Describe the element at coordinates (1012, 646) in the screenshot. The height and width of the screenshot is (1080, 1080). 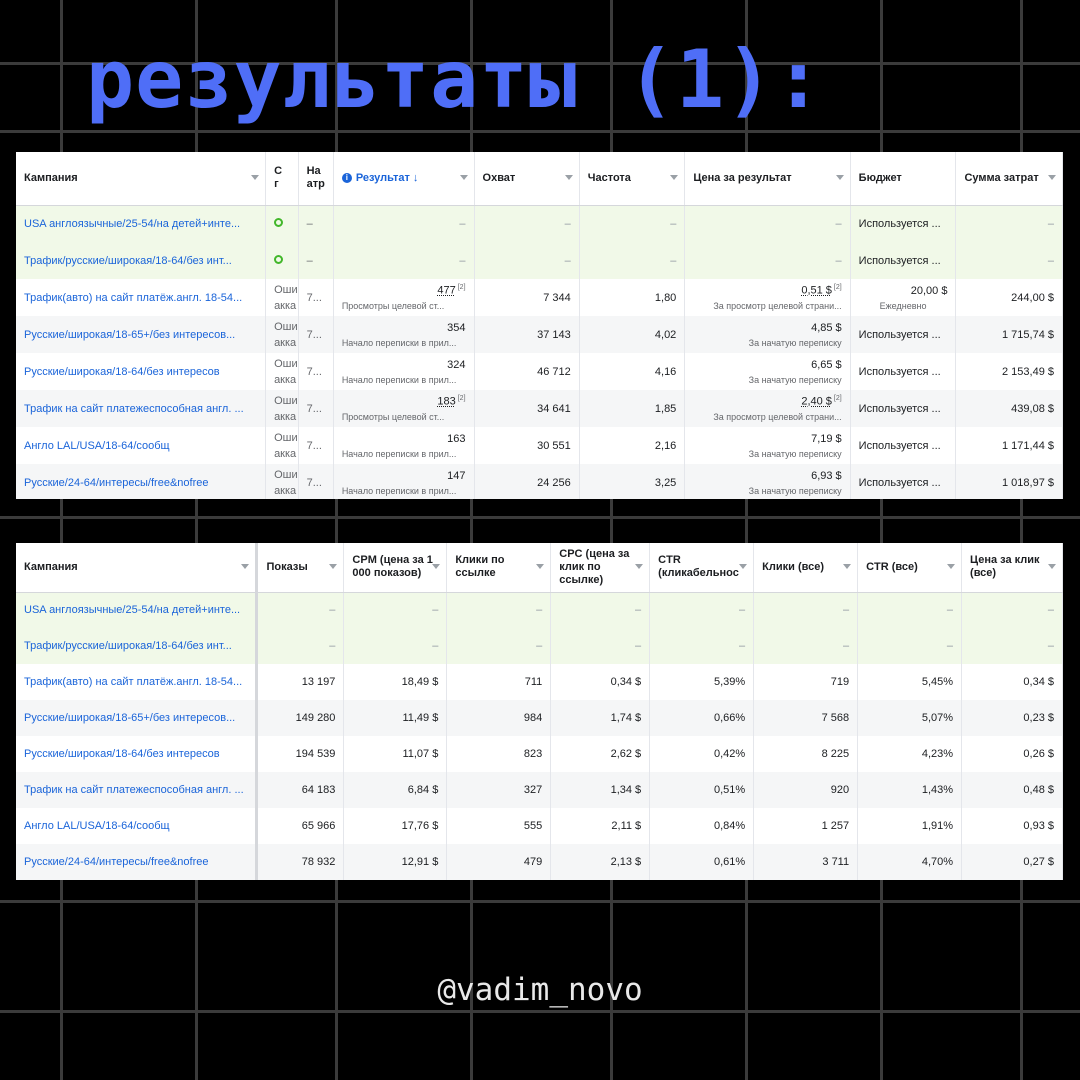
I see `cpc-all-value: –` at that location.